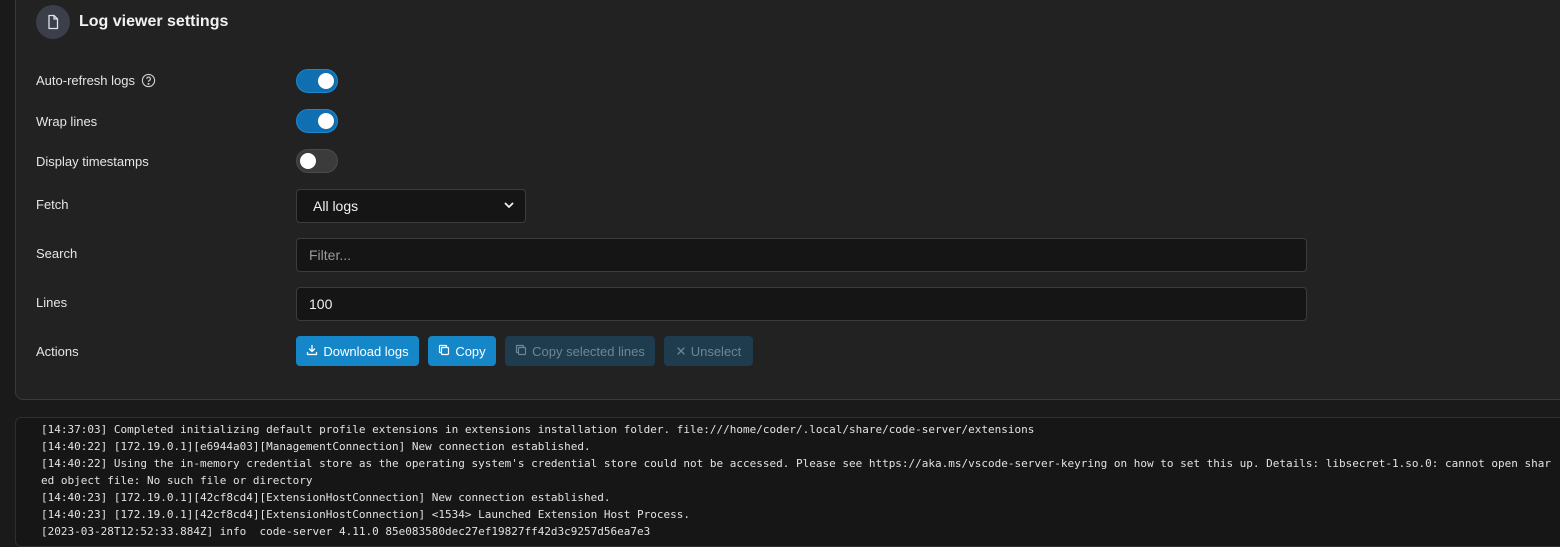  Describe the element at coordinates (317, 81) in the screenshot. I see `auto-refresh-toggle` at that location.